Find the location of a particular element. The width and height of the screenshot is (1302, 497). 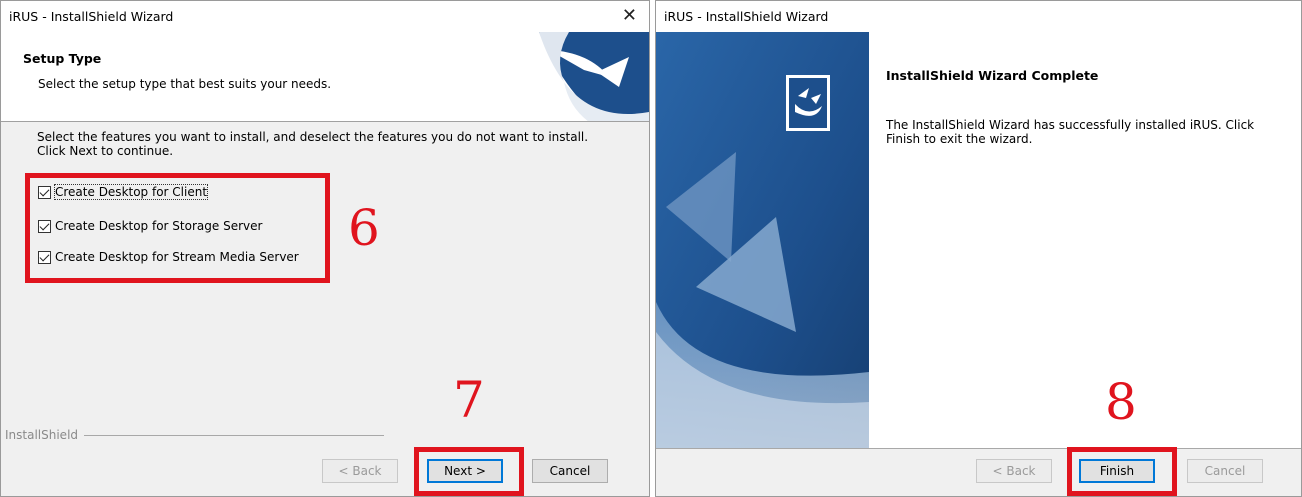

installshield-brand: InstallShield is located at coordinates (42, 435).